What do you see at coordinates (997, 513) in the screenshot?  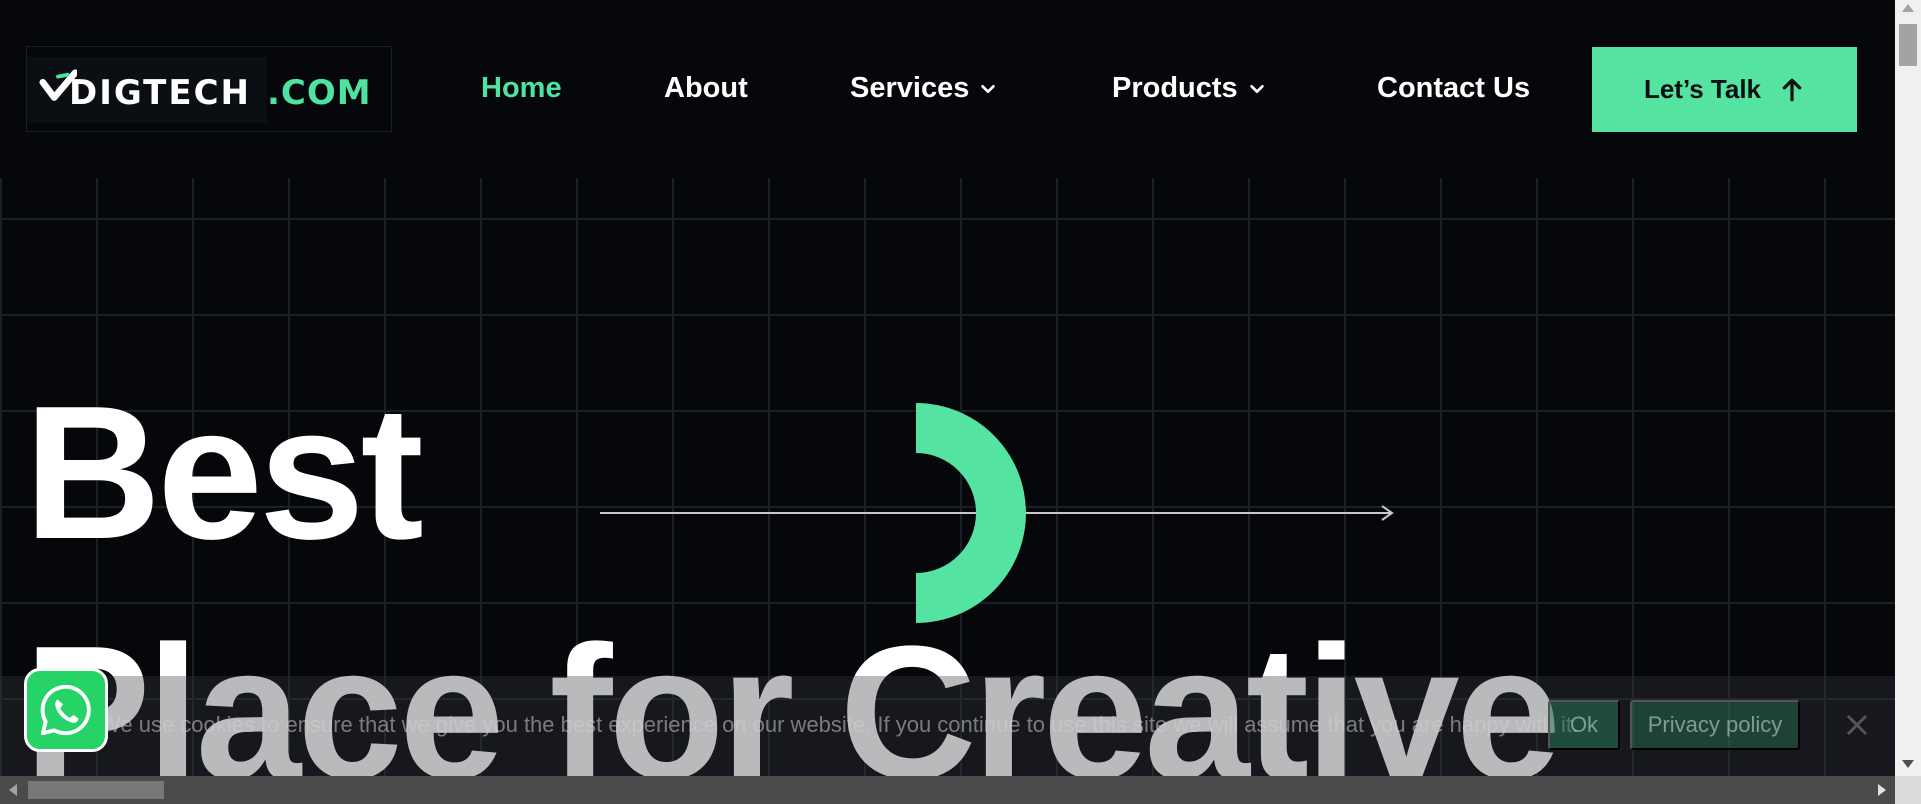 I see `hero-decoration` at bounding box center [997, 513].